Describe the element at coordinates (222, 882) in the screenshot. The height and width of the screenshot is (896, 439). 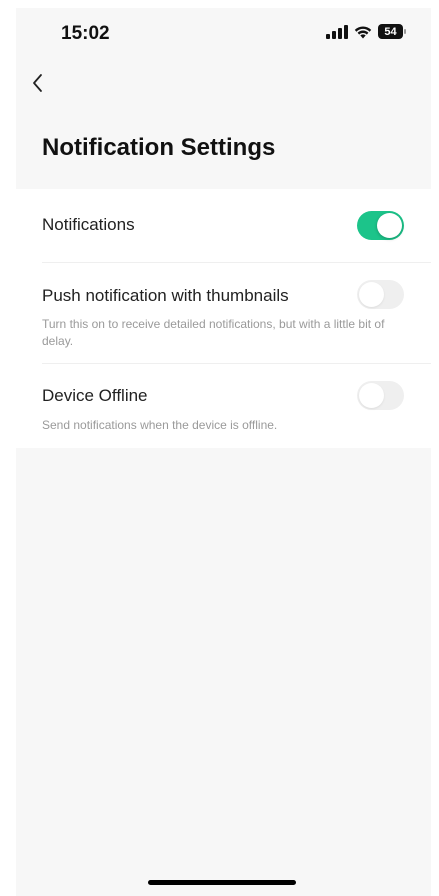
I see `home-indicator` at that location.